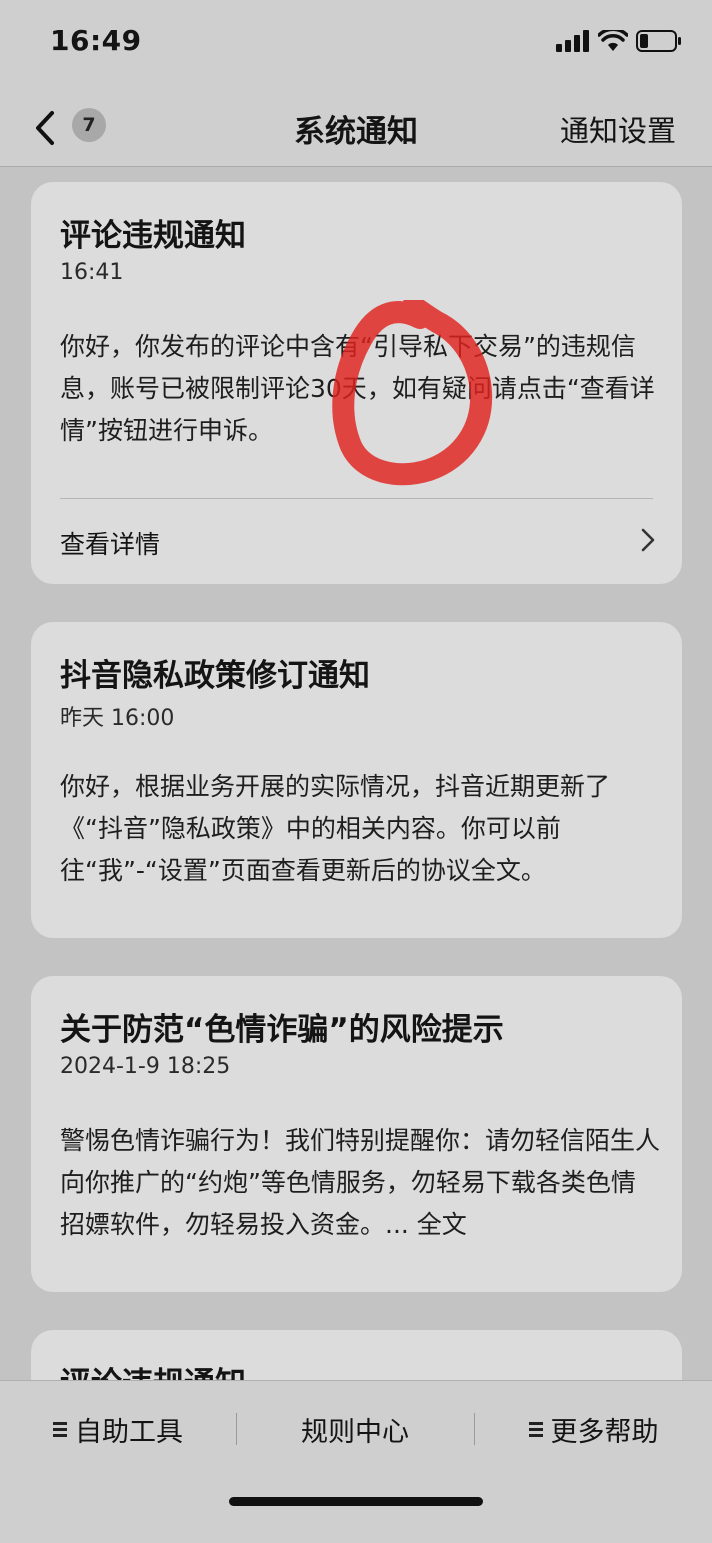 The width and height of the screenshot is (712, 1543). Describe the element at coordinates (604, 1432) in the screenshot. I see `tab-label: 更多帮助` at that location.